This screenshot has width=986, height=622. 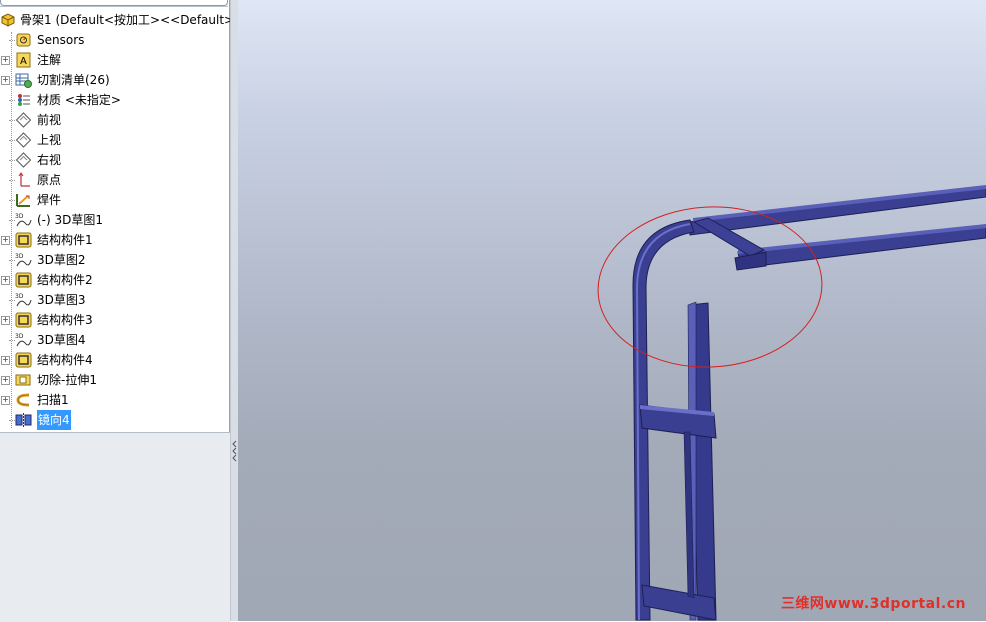 What do you see at coordinates (115, 300) in the screenshot?
I see `tree-item: 3D 3D草图3` at bounding box center [115, 300].